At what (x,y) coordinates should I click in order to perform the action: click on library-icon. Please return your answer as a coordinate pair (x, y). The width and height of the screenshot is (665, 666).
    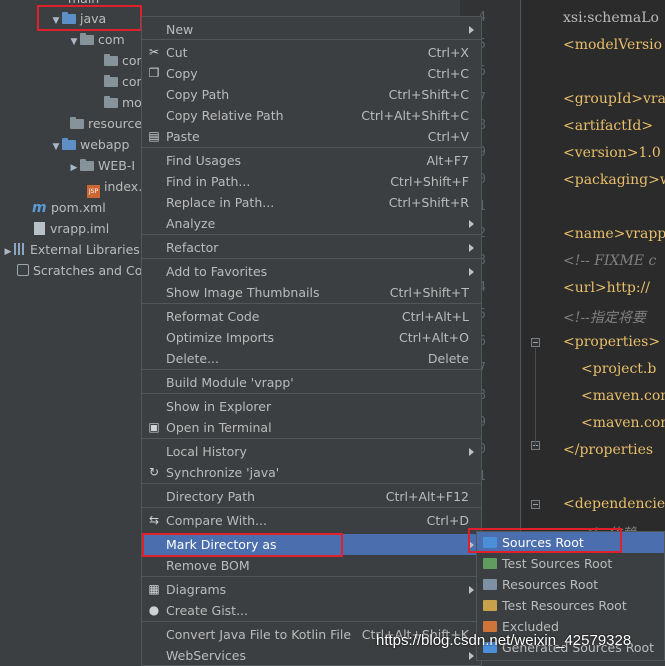
    Looking at the image, I should click on (20, 249).